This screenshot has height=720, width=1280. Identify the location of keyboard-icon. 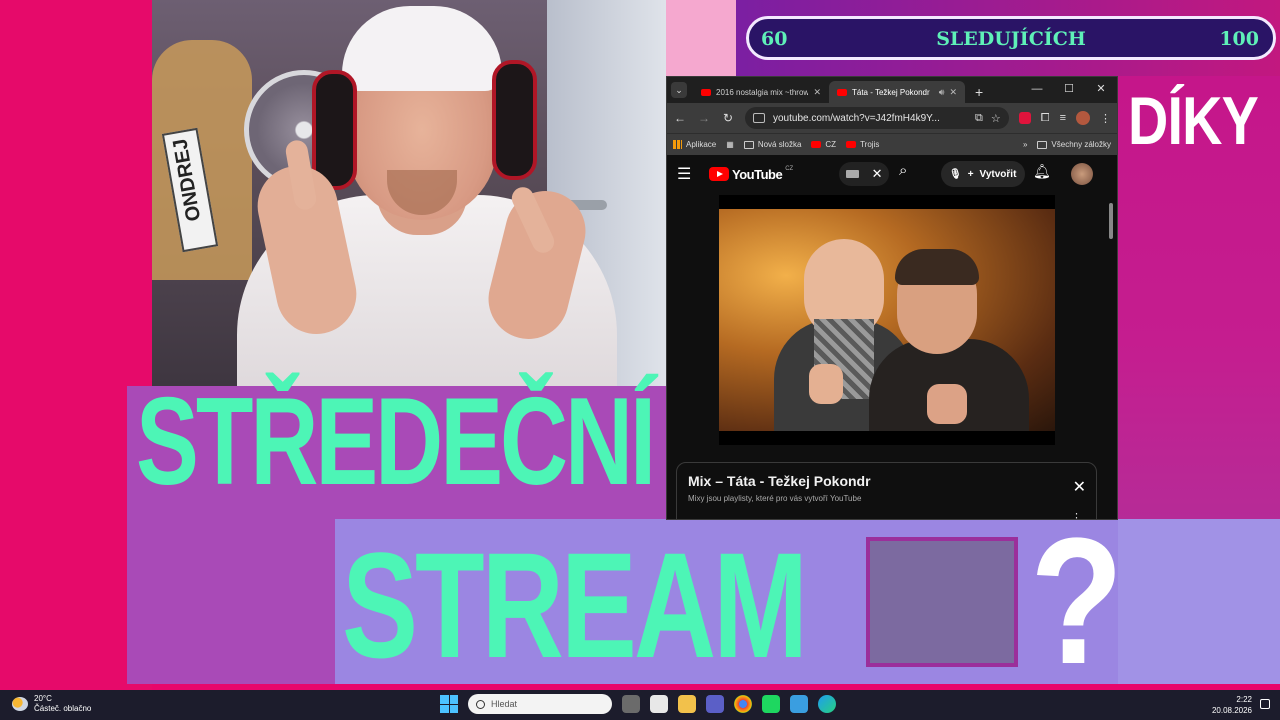
(852, 174).